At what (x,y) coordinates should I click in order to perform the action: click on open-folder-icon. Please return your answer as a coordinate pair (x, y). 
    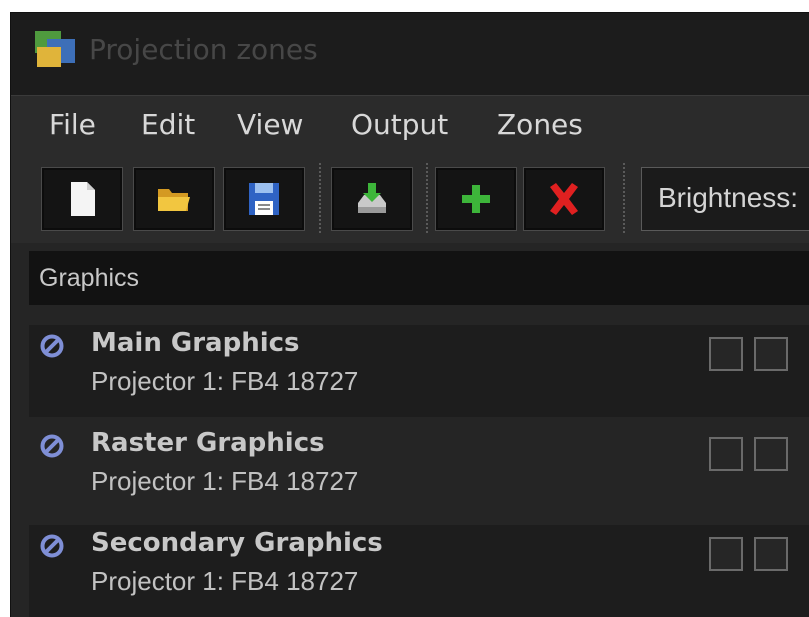
    Looking at the image, I should click on (174, 200).